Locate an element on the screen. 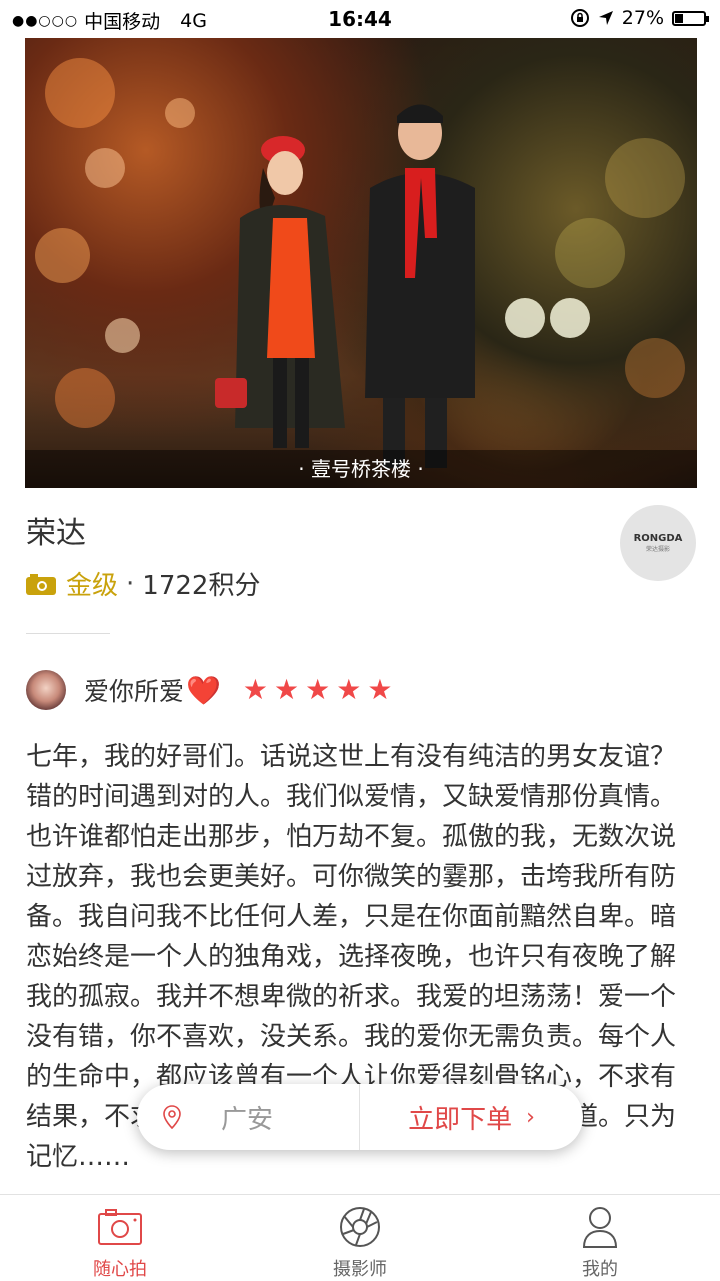 The height and width of the screenshot is (1281, 720). camera-badge-icon is located at coordinates (41, 584).